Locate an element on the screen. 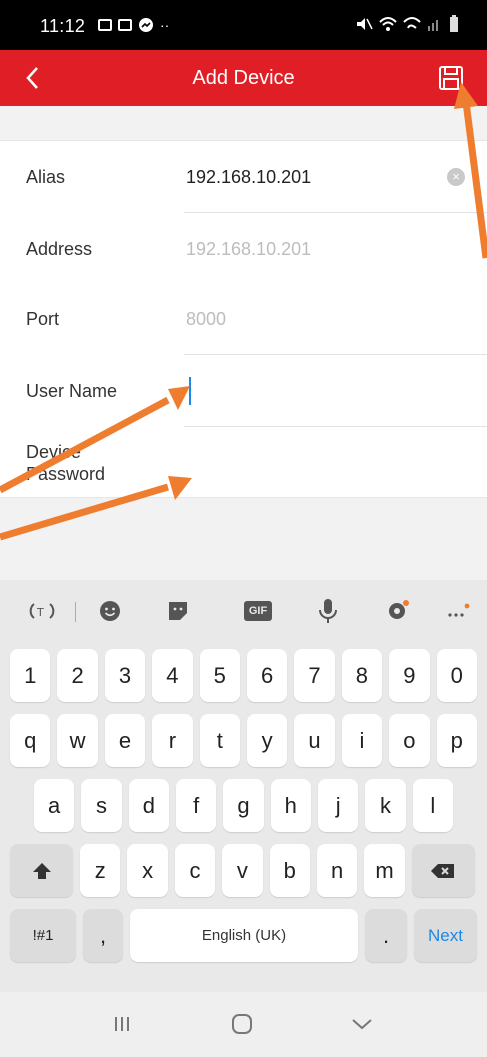 The image size is (487, 1057). settings-icon is located at coordinates (398, 611).